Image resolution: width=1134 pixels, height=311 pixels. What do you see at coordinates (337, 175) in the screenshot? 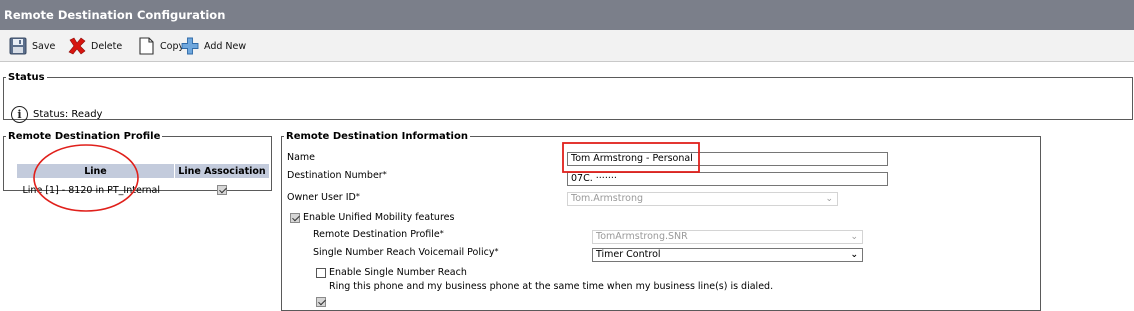
I see `destination-number-label: Destination Number*` at bounding box center [337, 175].